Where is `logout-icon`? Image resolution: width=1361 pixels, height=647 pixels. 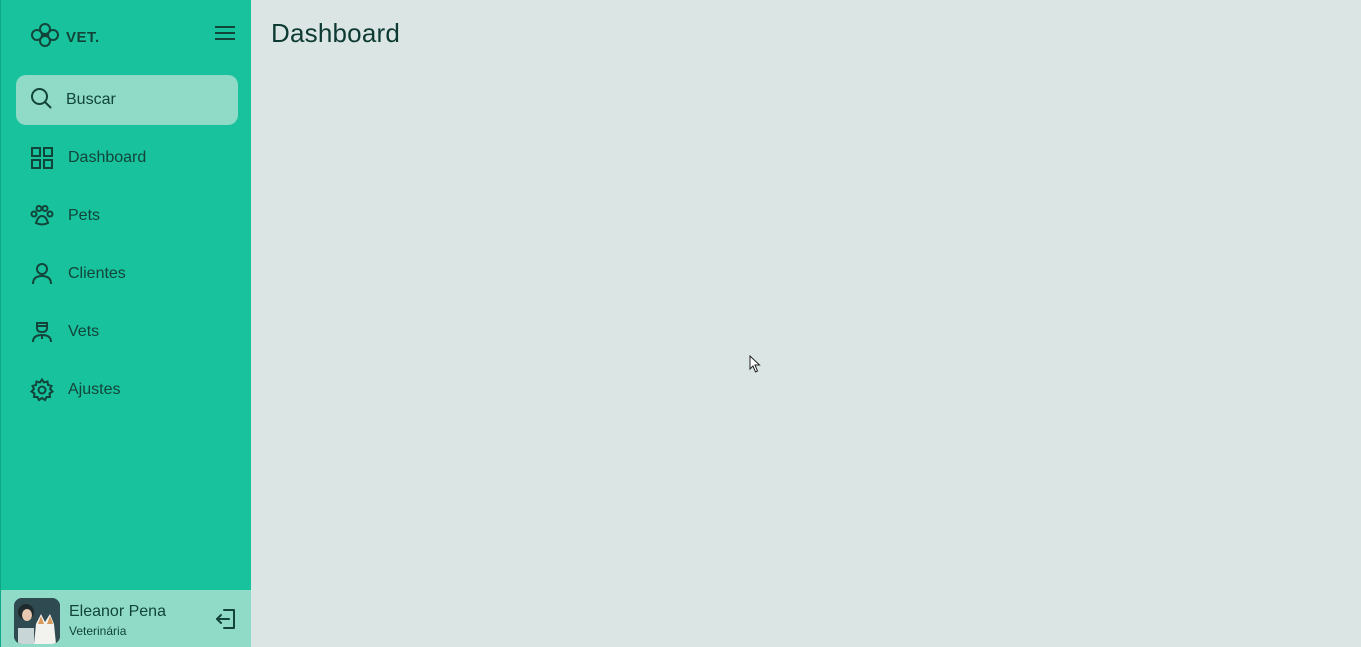 logout-icon is located at coordinates (226, 622).